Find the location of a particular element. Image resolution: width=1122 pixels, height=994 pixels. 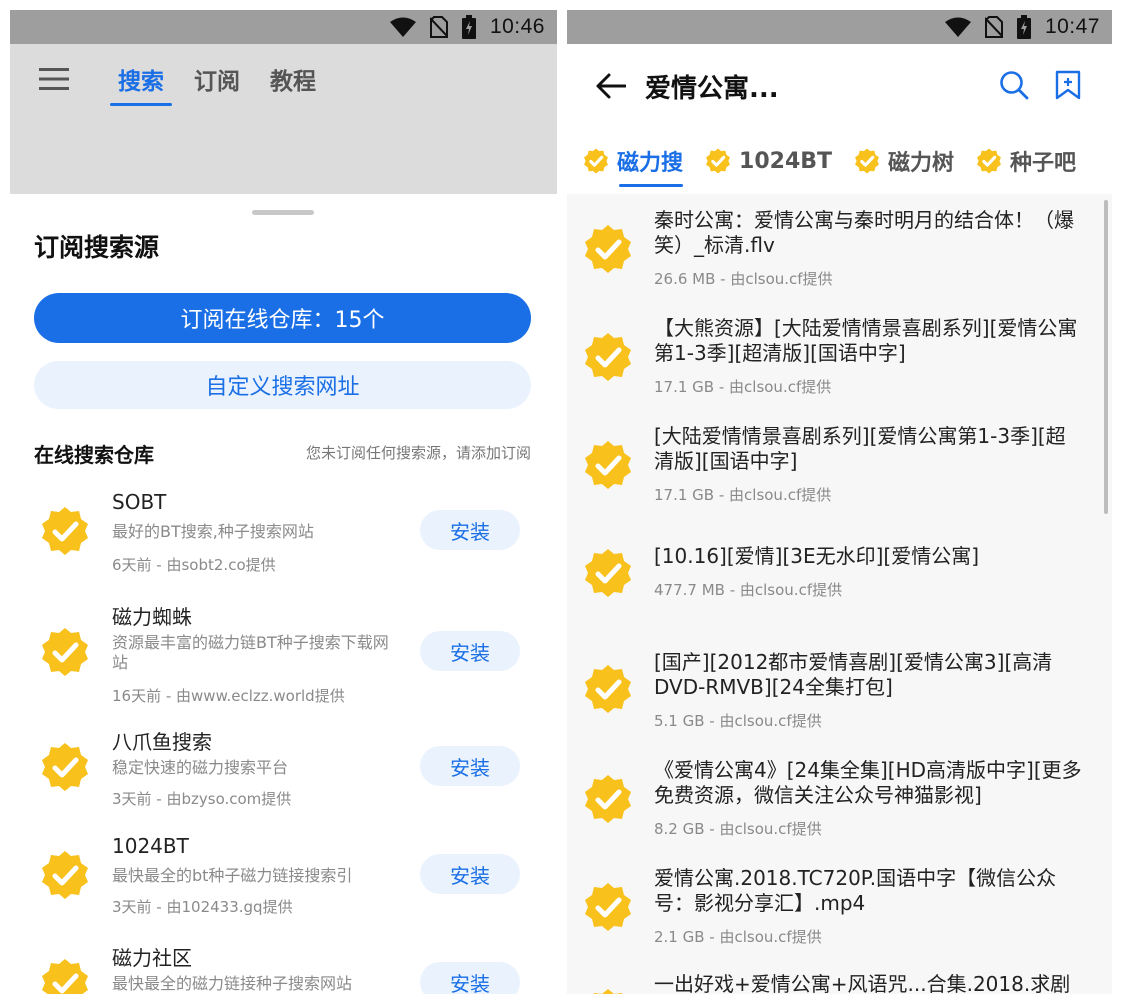

back-button is located at coordinates (611, 86).